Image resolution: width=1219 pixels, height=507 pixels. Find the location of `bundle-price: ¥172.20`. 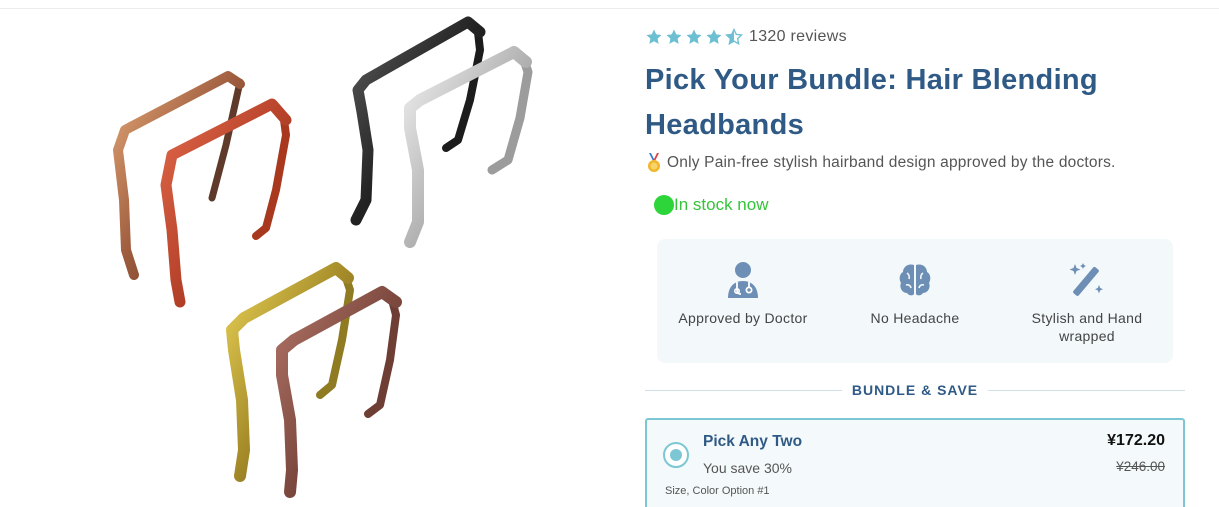

bundle-price: ¥172.20 is located at coordinates (1136, 440).